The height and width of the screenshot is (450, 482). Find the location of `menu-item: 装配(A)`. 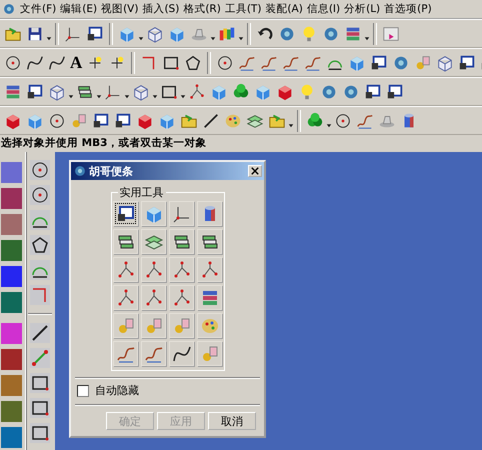

menu-item: 装配(A) is located at coordinates (284, 9).